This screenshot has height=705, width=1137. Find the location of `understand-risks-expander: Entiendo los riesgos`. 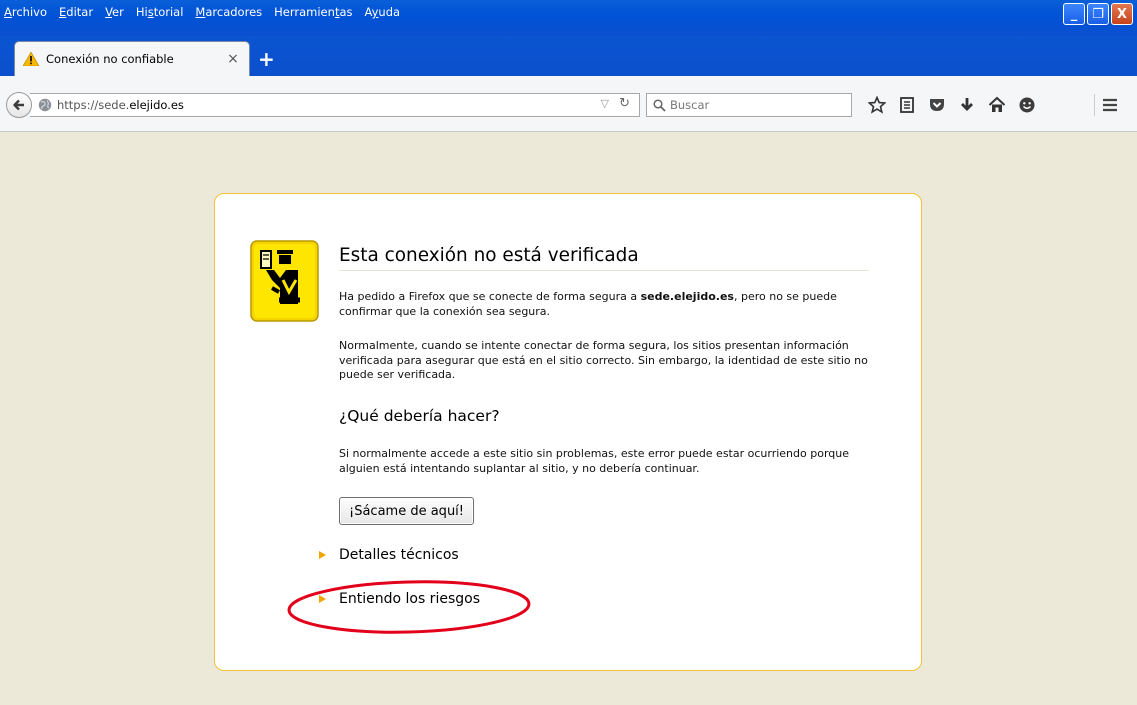

understand-risks-expander: Entiendo los riesgos is located at coordinates (399, 599).